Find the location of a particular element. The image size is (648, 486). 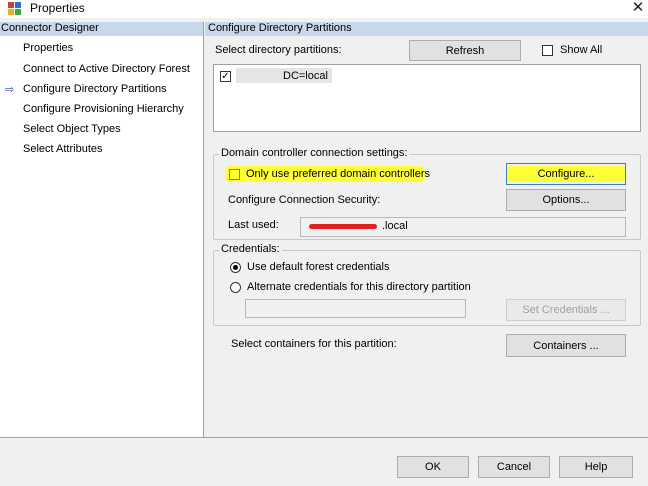

window-title: Properties is located at coordinates (57, 8).